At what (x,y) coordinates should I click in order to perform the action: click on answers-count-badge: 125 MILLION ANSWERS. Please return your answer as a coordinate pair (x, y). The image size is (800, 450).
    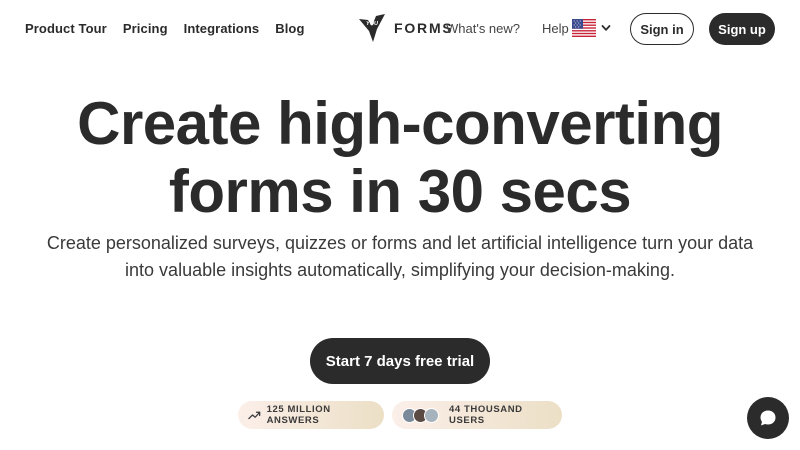
    Looking at the image, I should click on (311, 415).